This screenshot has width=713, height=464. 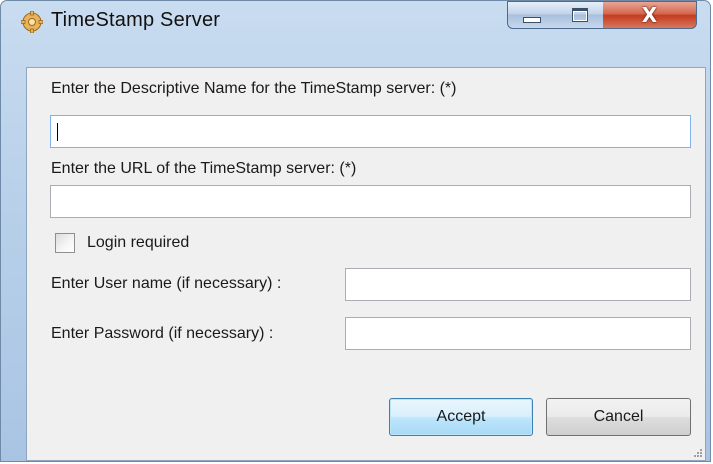 I want to click on cancel-button: Cancel, so click(x=618, y=417).